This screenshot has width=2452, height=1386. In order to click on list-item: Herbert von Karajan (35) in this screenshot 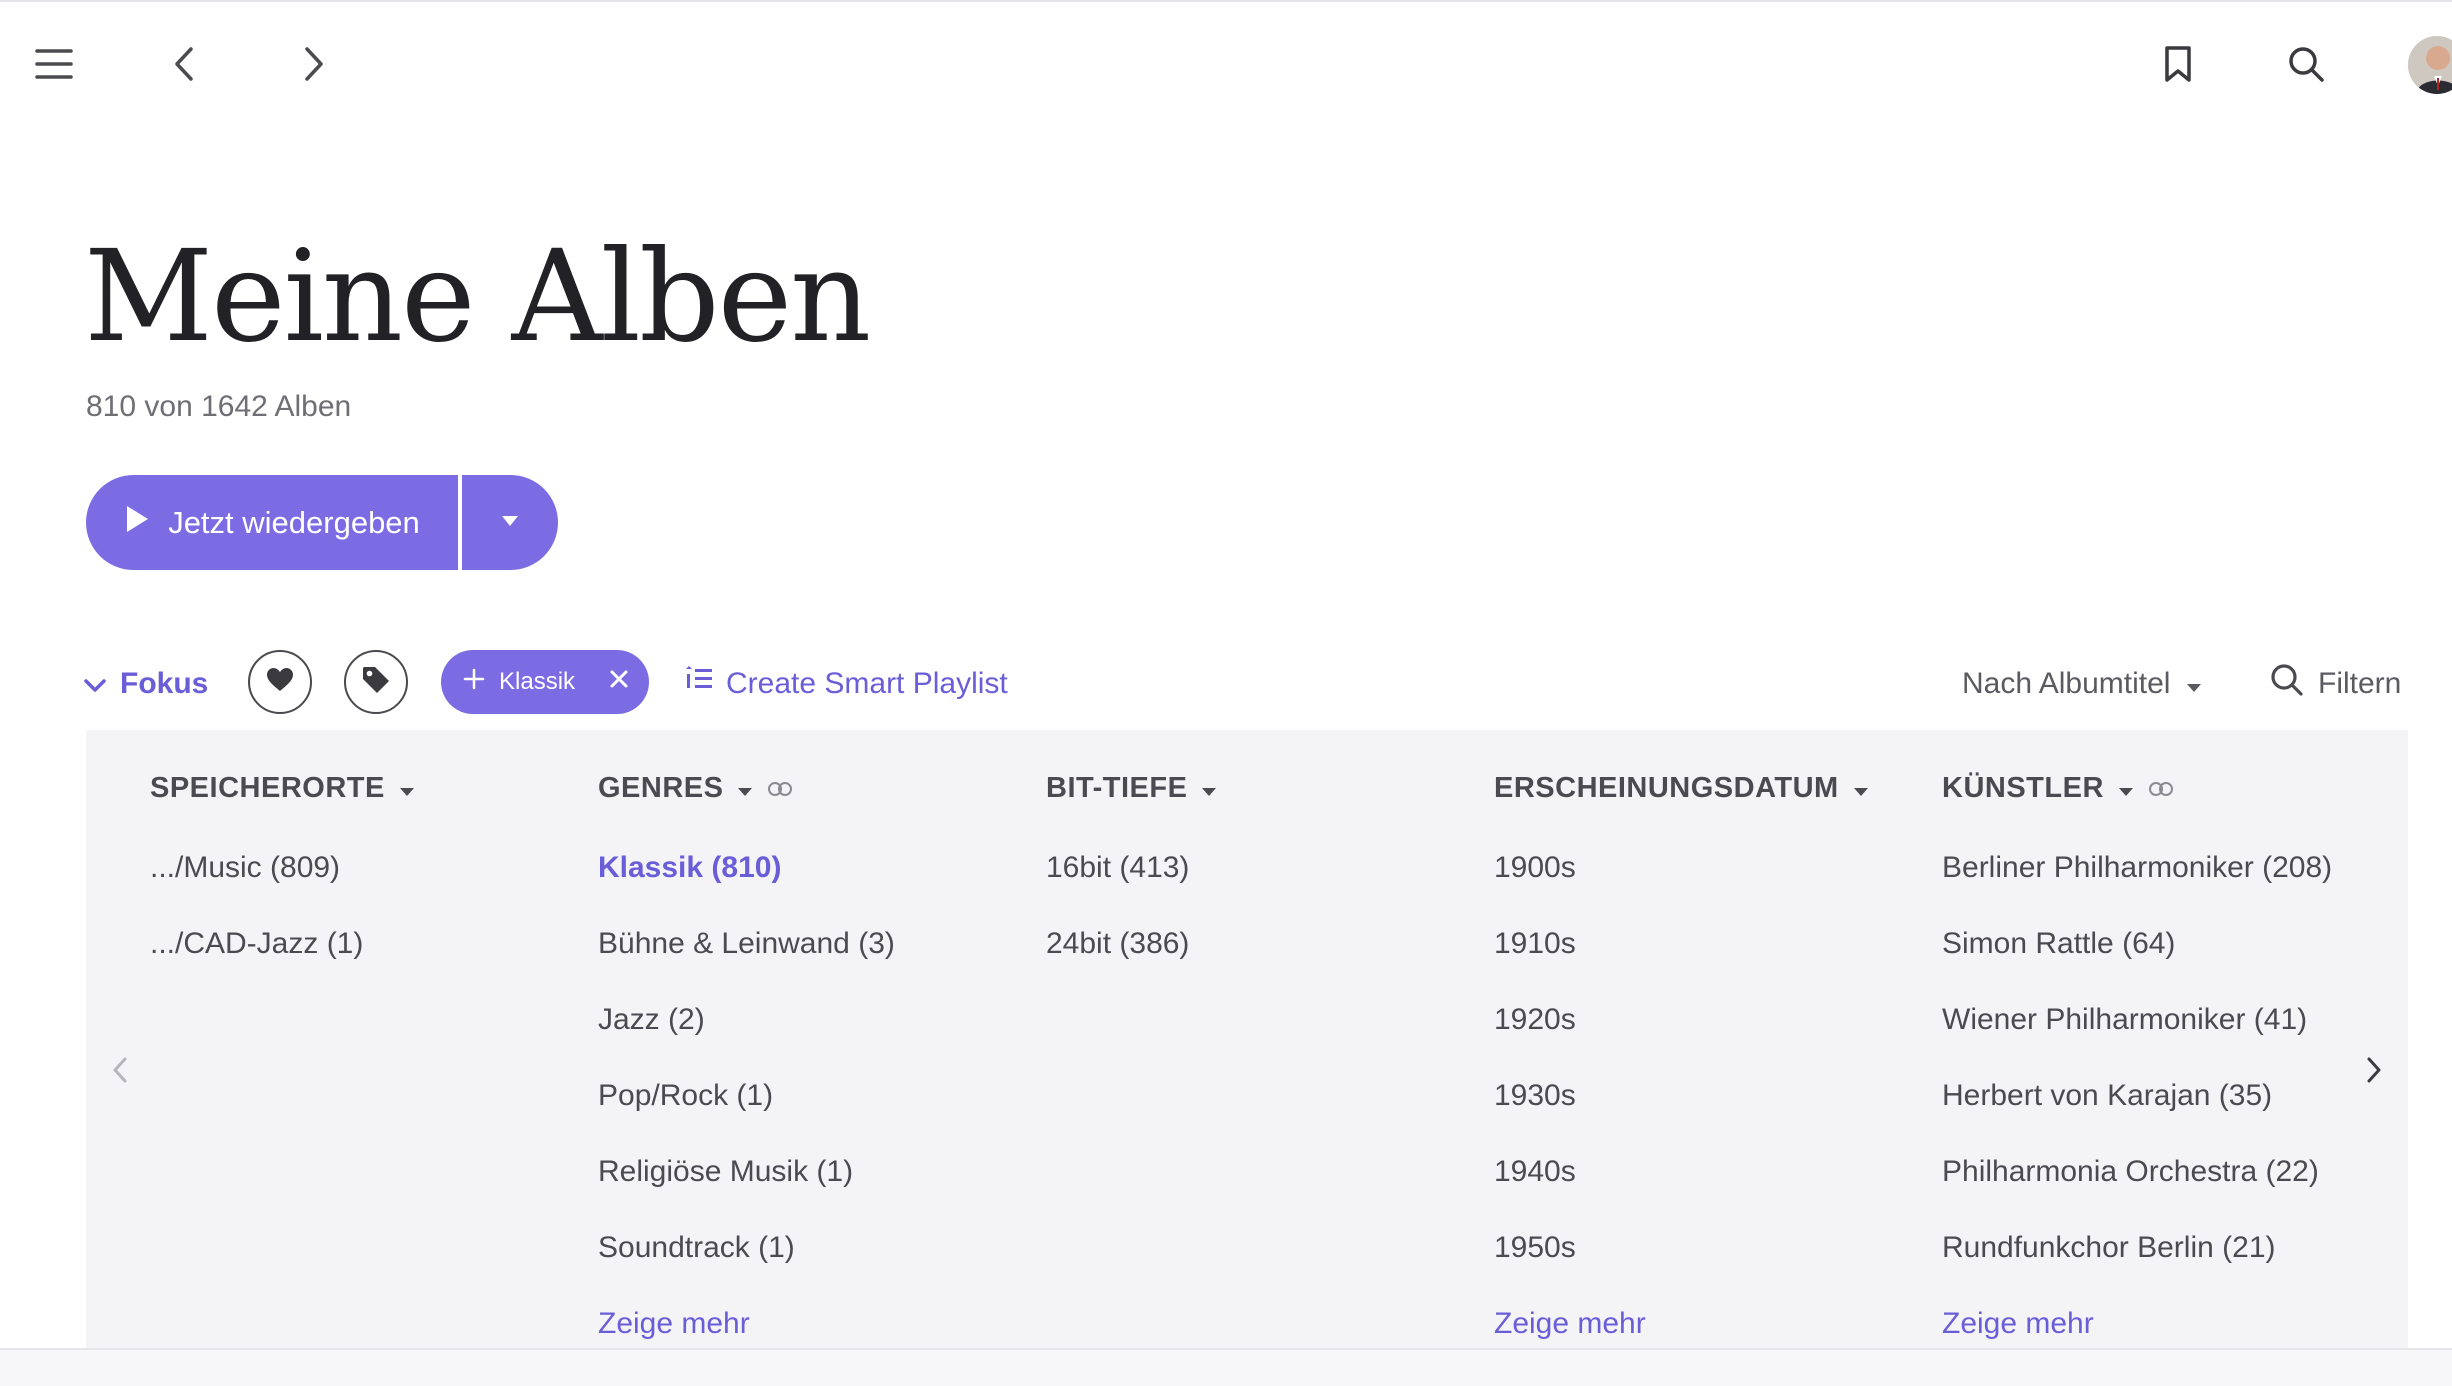, I will do `click(2137, 1096)`.